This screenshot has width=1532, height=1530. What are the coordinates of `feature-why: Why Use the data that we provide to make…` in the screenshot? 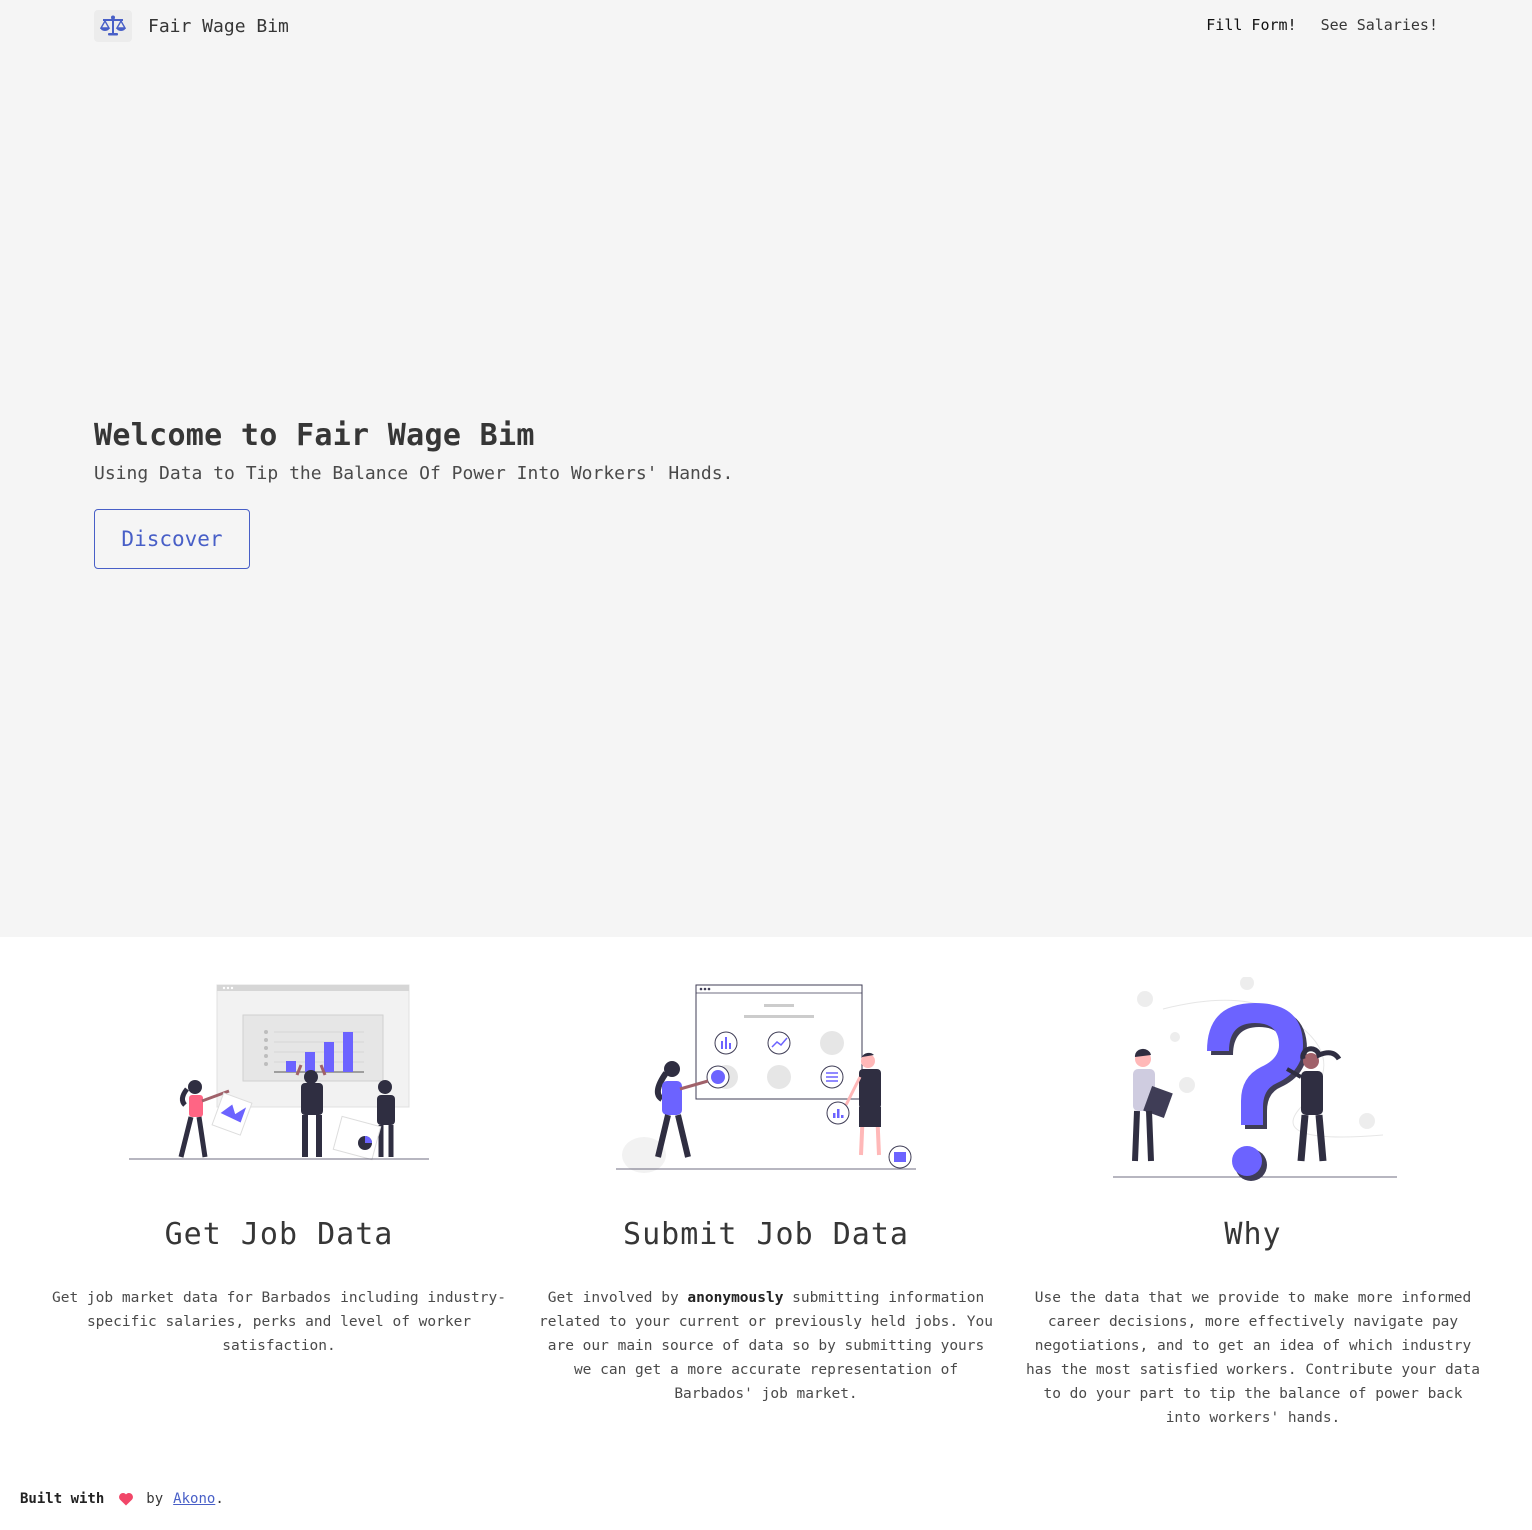 It's located at (1253, 1203).